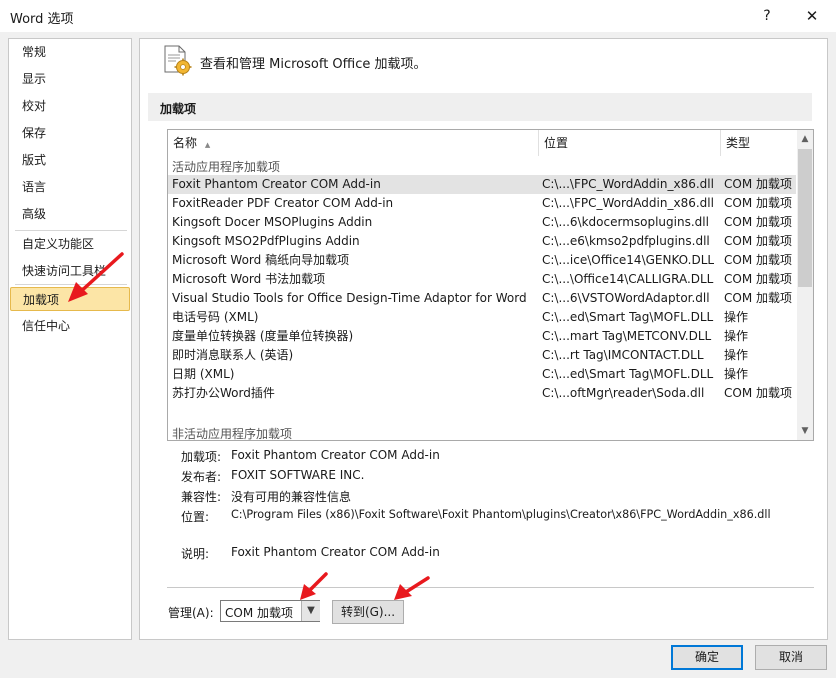 The height and width of the screenshot is (678, 836). Describe the element at coordinates (263, 336) in the screenshot. I see `row-name: 度量单位转换器 (度量单位转换器)` at that location.